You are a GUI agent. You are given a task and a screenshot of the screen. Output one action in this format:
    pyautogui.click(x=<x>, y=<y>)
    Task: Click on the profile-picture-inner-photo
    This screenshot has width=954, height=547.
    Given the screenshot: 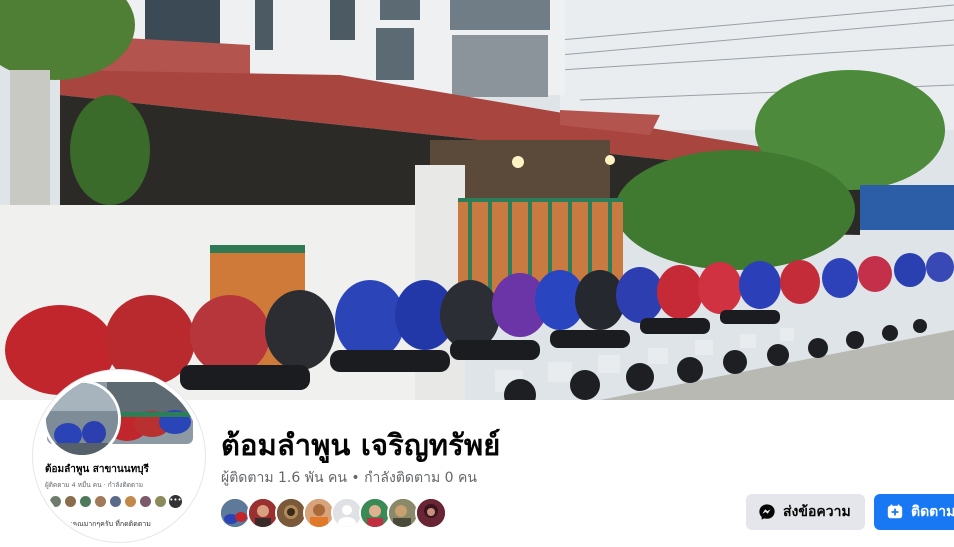 What is the action you would take?
    pyautogui.click(x=82, y=419)
    